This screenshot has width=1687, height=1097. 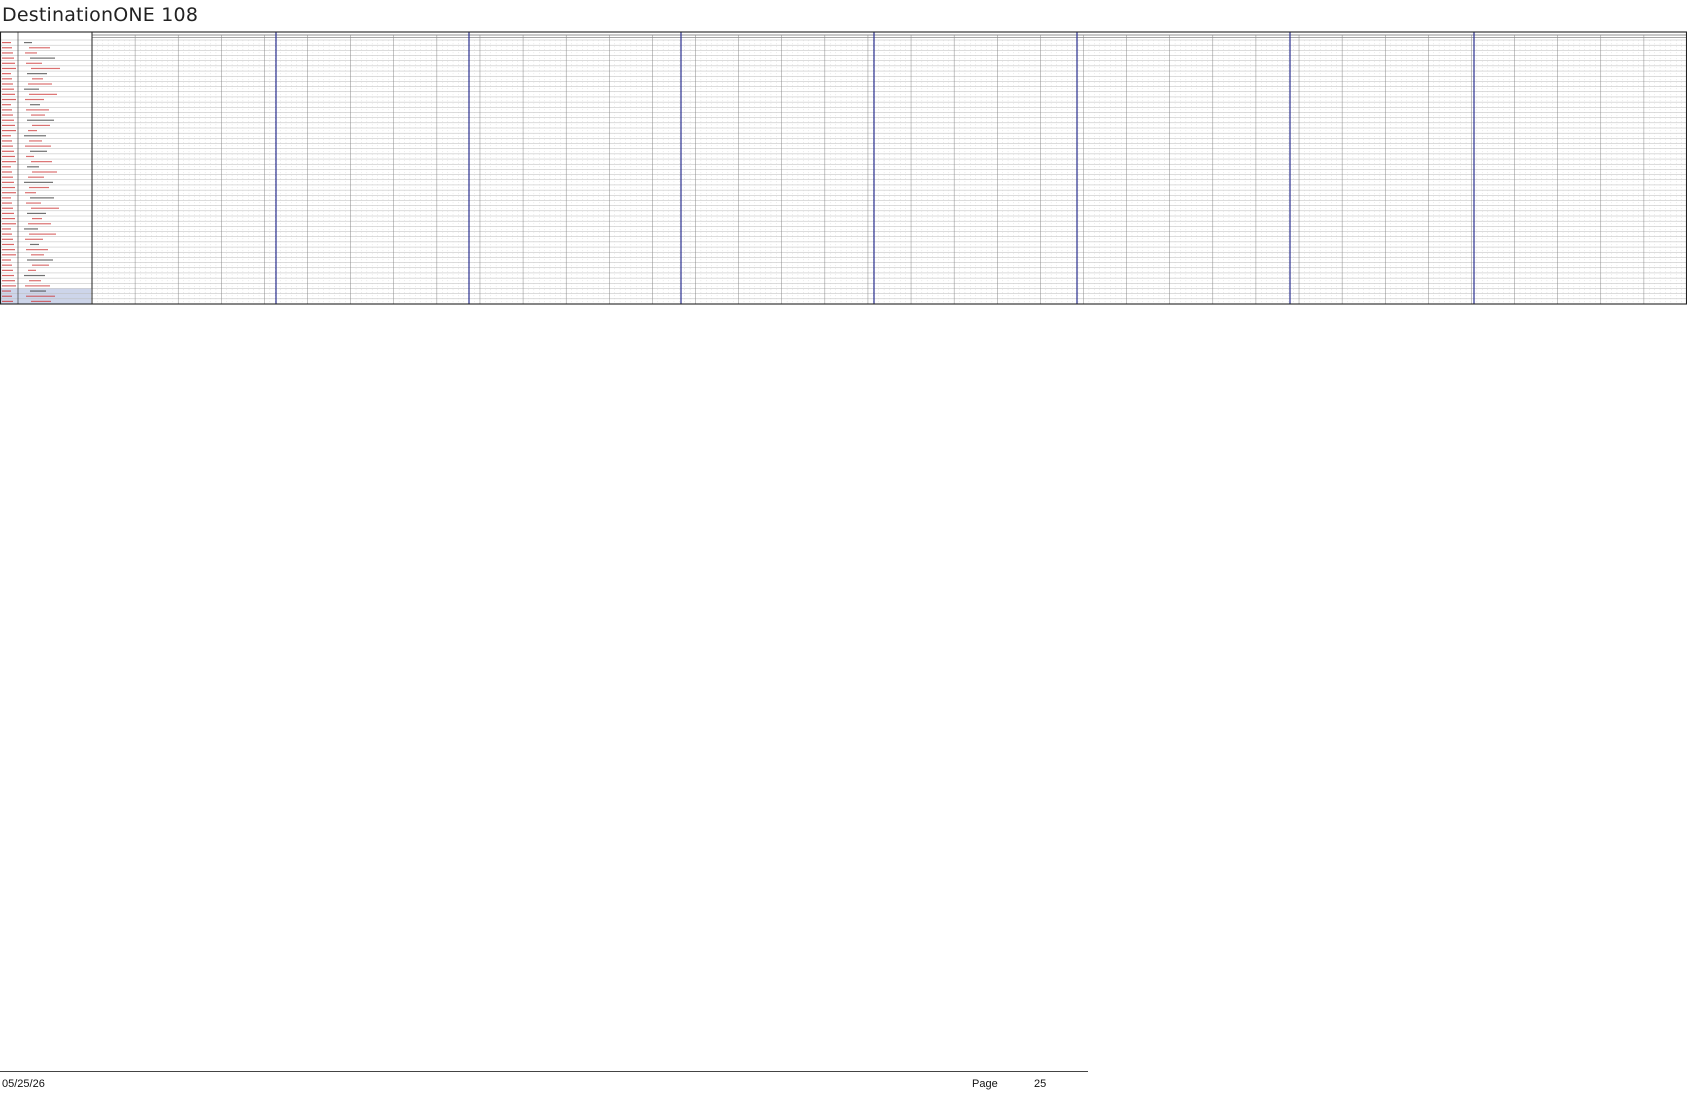 I want to click on footer-page-number: 25, so click(x=1040, y=1084).